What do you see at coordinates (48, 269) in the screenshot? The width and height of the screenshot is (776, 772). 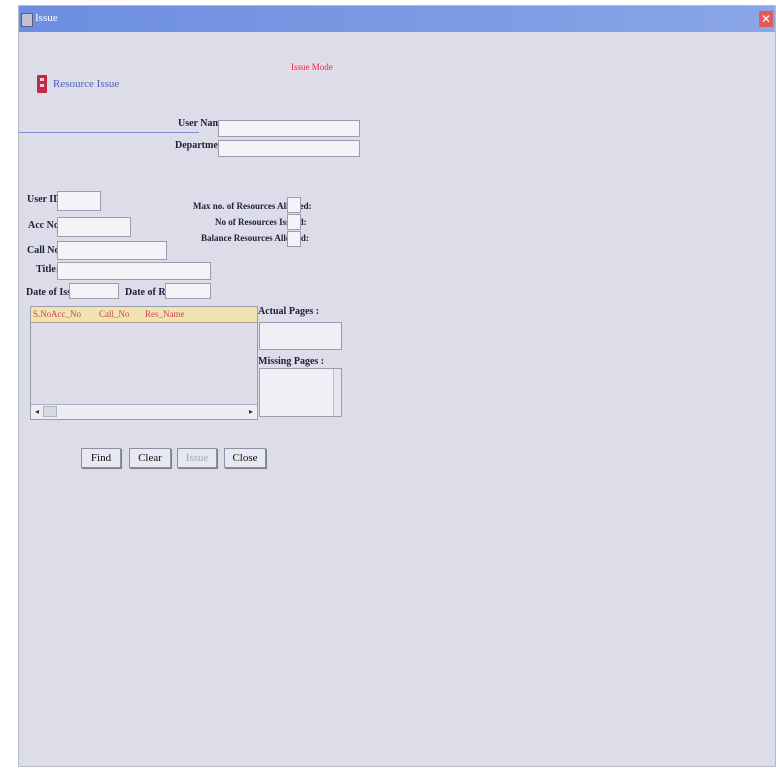 I see `title-label: Title:` at bounding box center [48, 269].